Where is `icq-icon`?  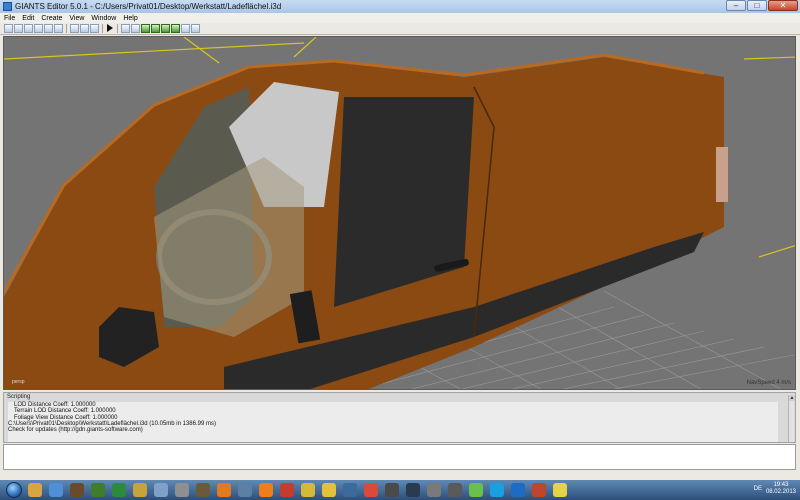
icq-icon is located at coordinates (476, 490).